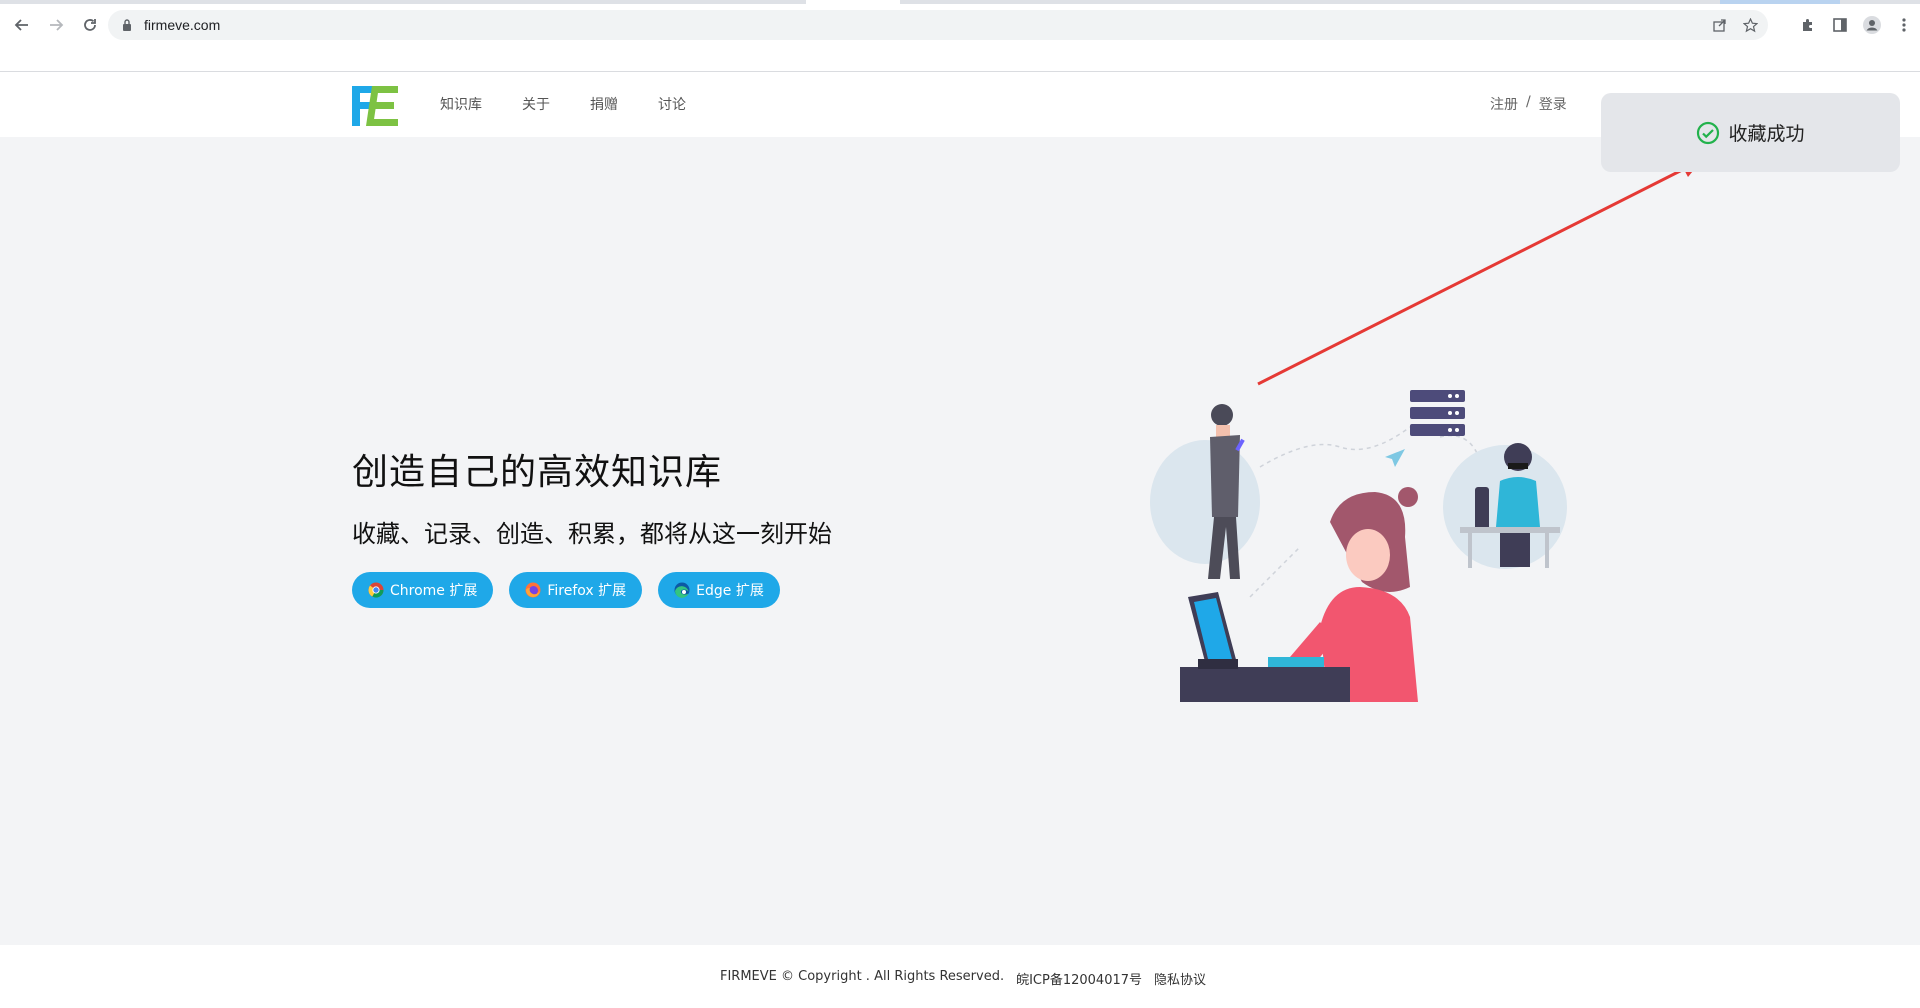  I want to click on bookmark-star-icon, so click(1750, 25).